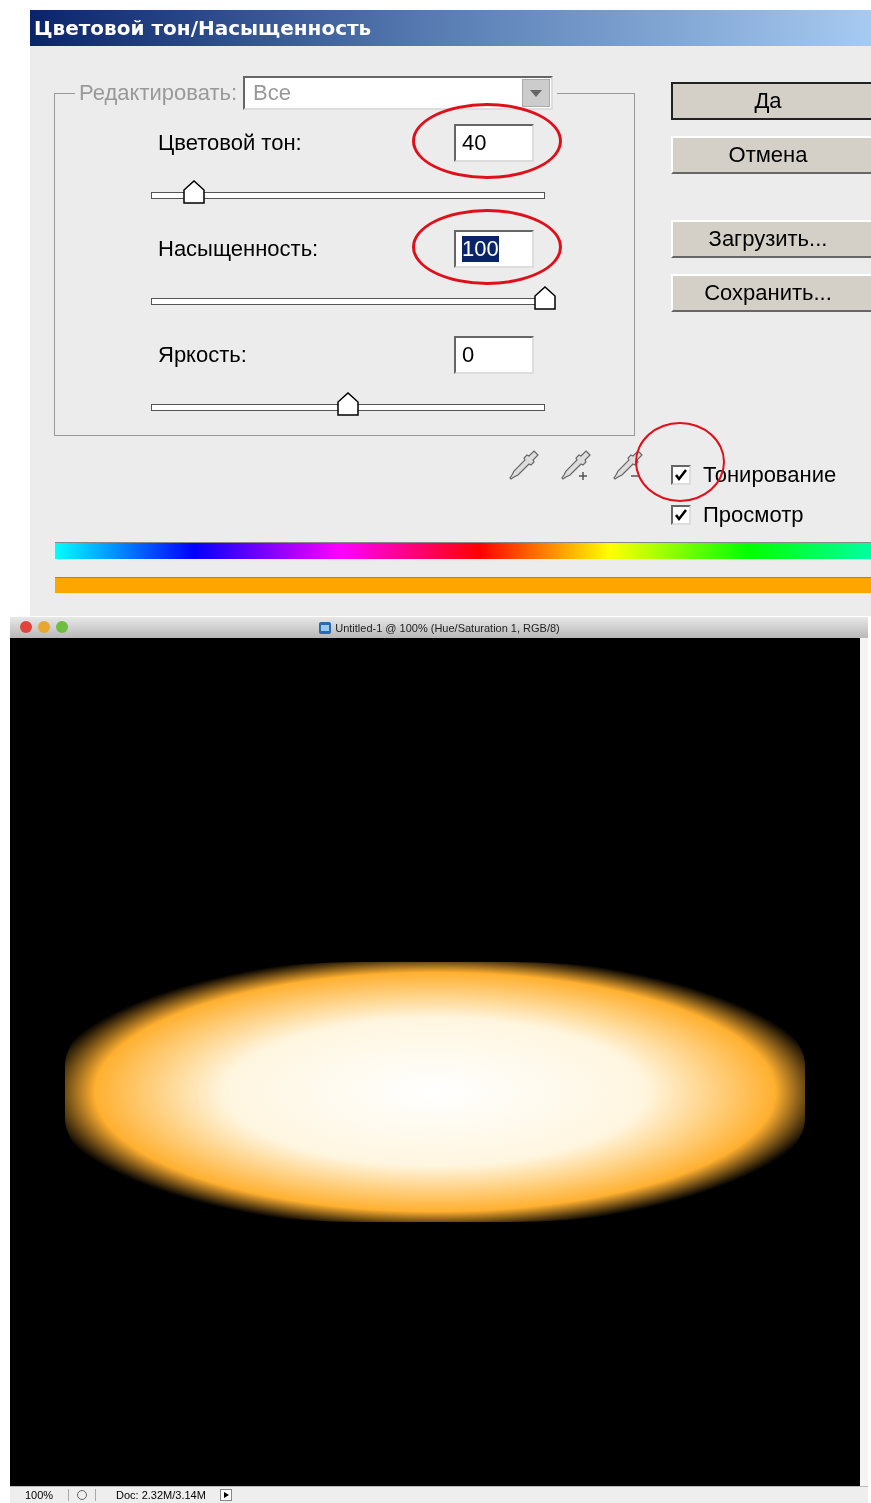  Describe the element at coordinates (325, 627) in the screenshot. I see `document-icon` at that location.